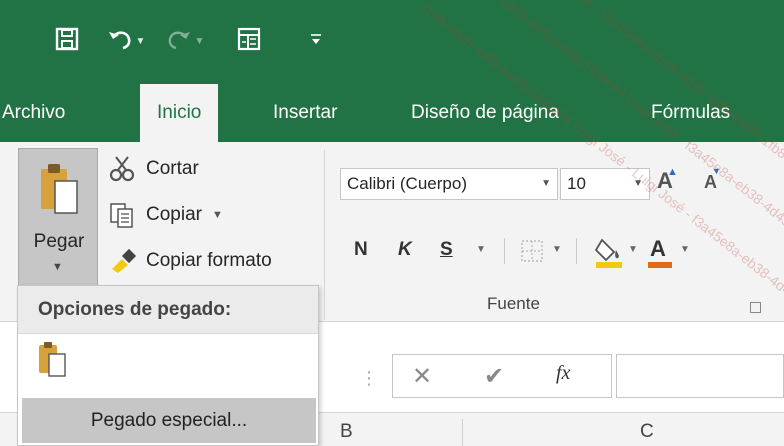 The width and height of the screenshot is (784, 446). I want to click on font-color-icon: A, so click(661, 253).